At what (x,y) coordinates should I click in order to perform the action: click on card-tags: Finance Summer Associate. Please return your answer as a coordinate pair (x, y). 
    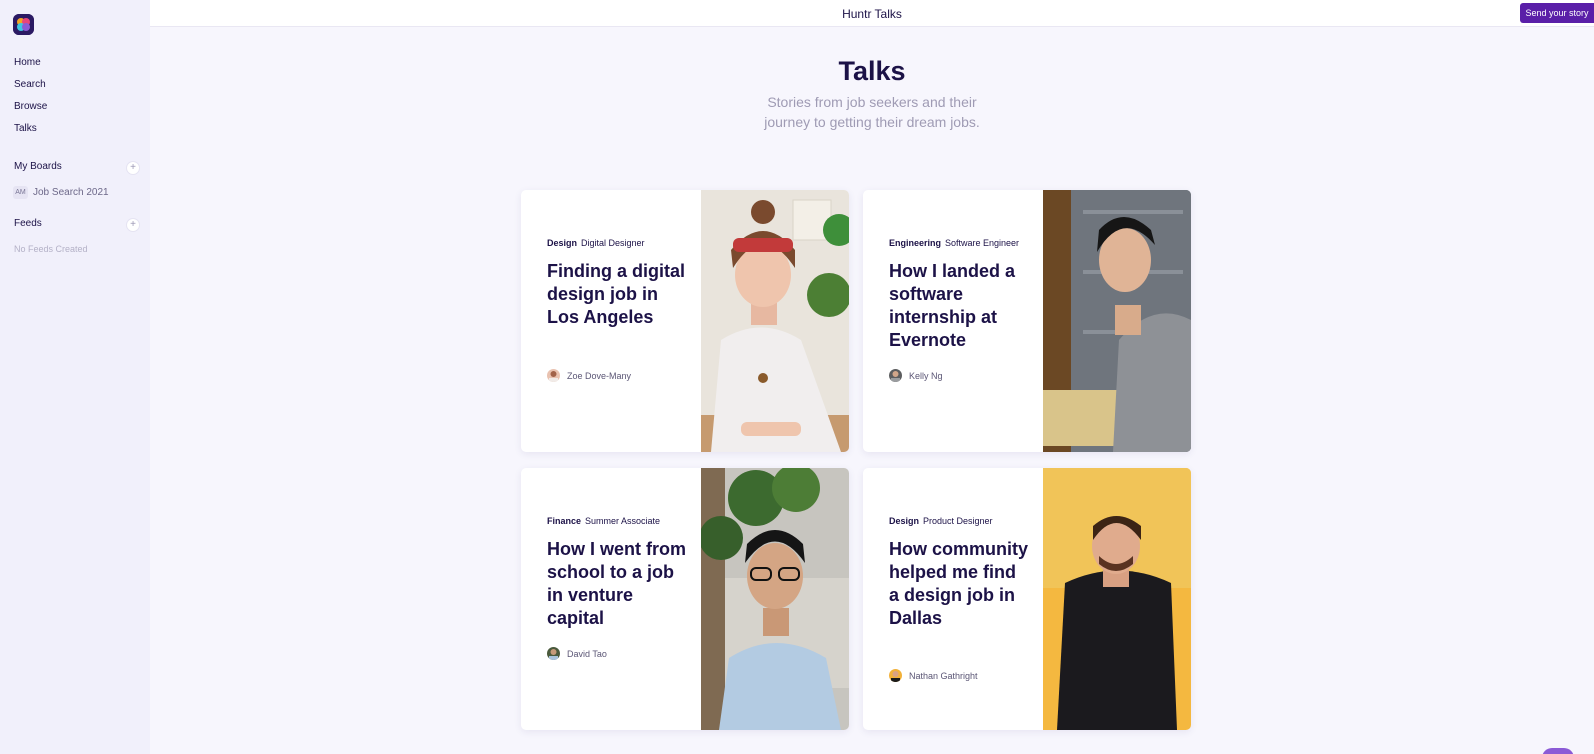
    Looking at the image, I should click on (603, 521).